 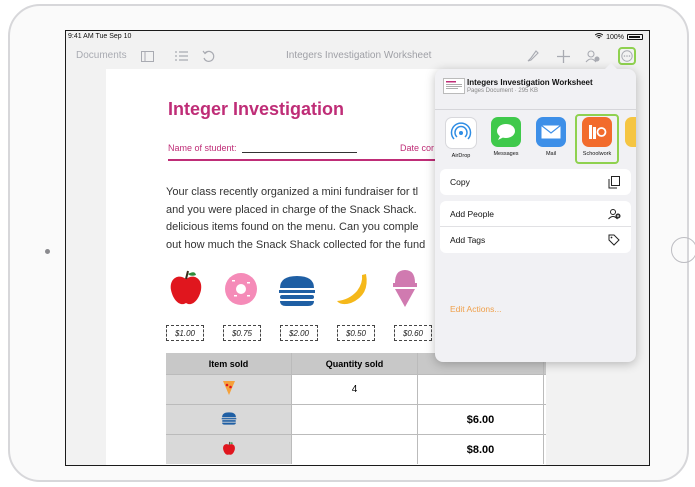 I want to click on status-time: 9:41 AM Tue Sep 10, so click(x=100, y=36).